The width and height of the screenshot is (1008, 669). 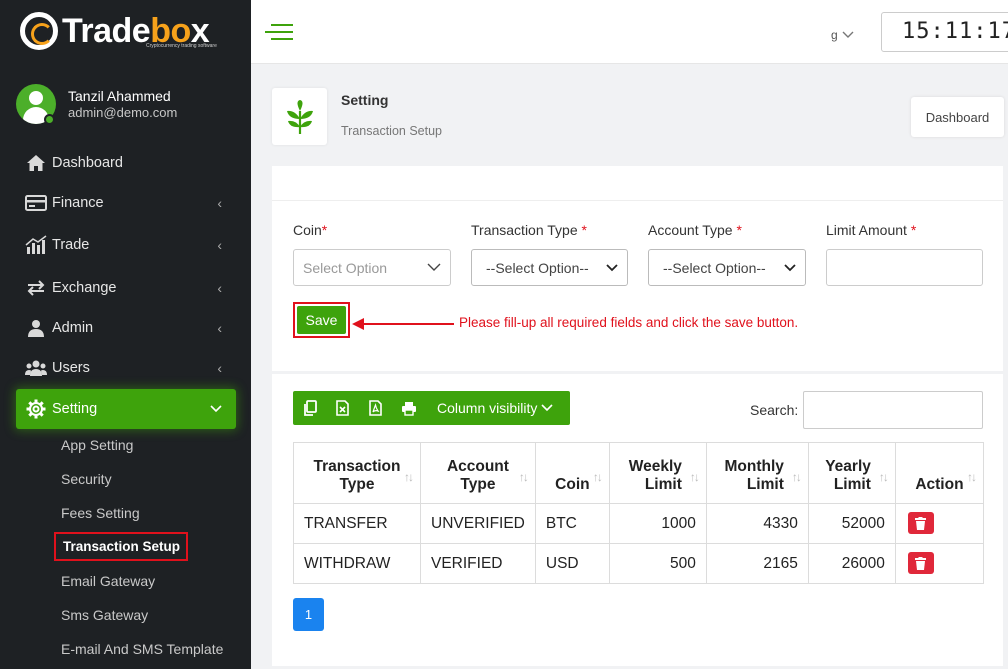 I want to click on card-divider, so click(x=637, y=200).